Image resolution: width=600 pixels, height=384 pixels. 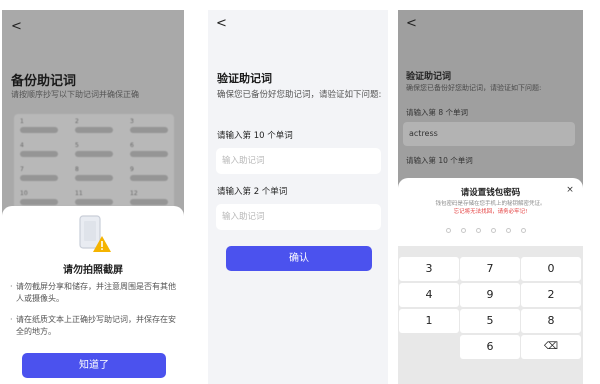 What do you see at coordinates (490, 193) in the screenshot?
I see `sheet-title: 请设置钱包密码` at bounding box center [490, 193].